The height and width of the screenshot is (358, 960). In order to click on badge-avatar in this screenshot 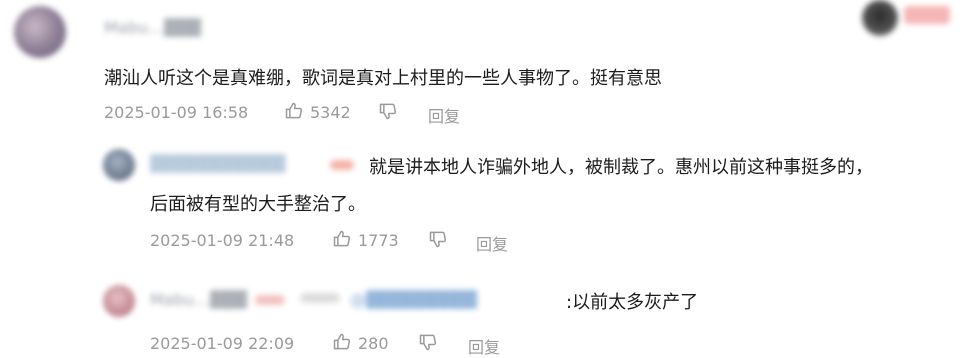, I will do `click(880, 18)`.